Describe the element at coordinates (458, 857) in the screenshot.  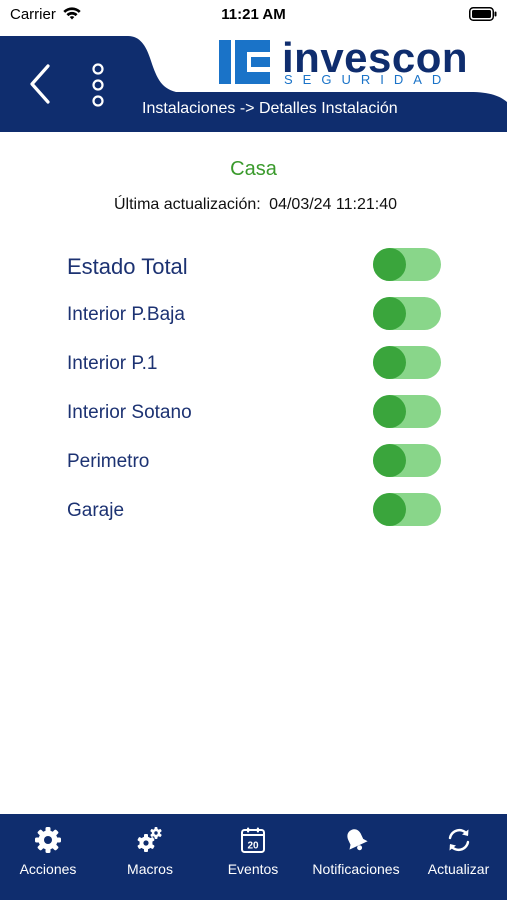
I see `tab-actualizar: Actualizar` at that location.